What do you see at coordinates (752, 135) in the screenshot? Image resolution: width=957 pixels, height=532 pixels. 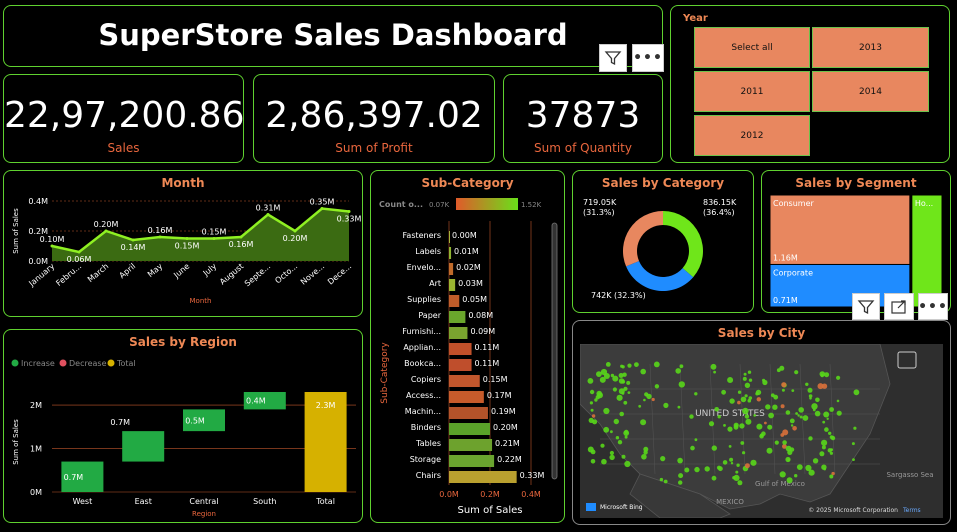 I see `year-option-2012: 2012` at bounding box center [752, 135].